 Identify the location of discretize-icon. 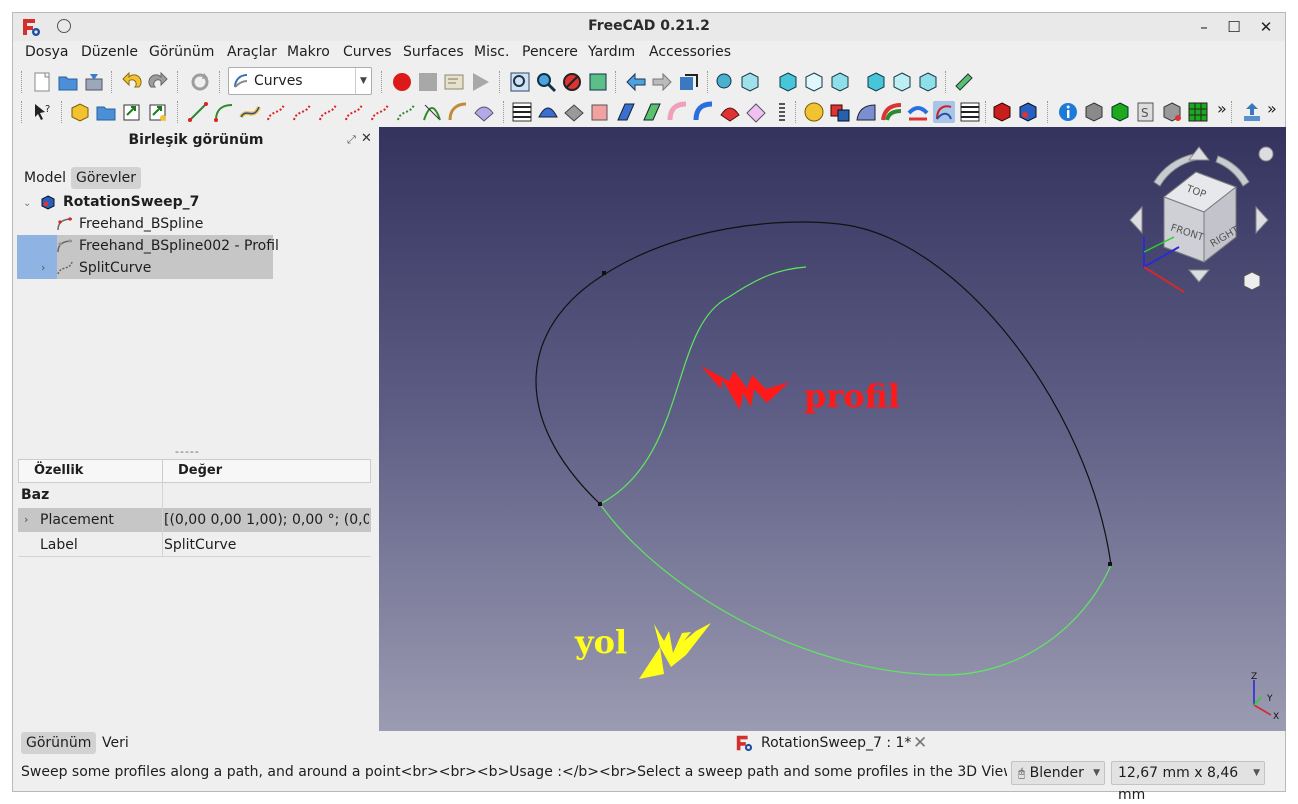
(328, 112).